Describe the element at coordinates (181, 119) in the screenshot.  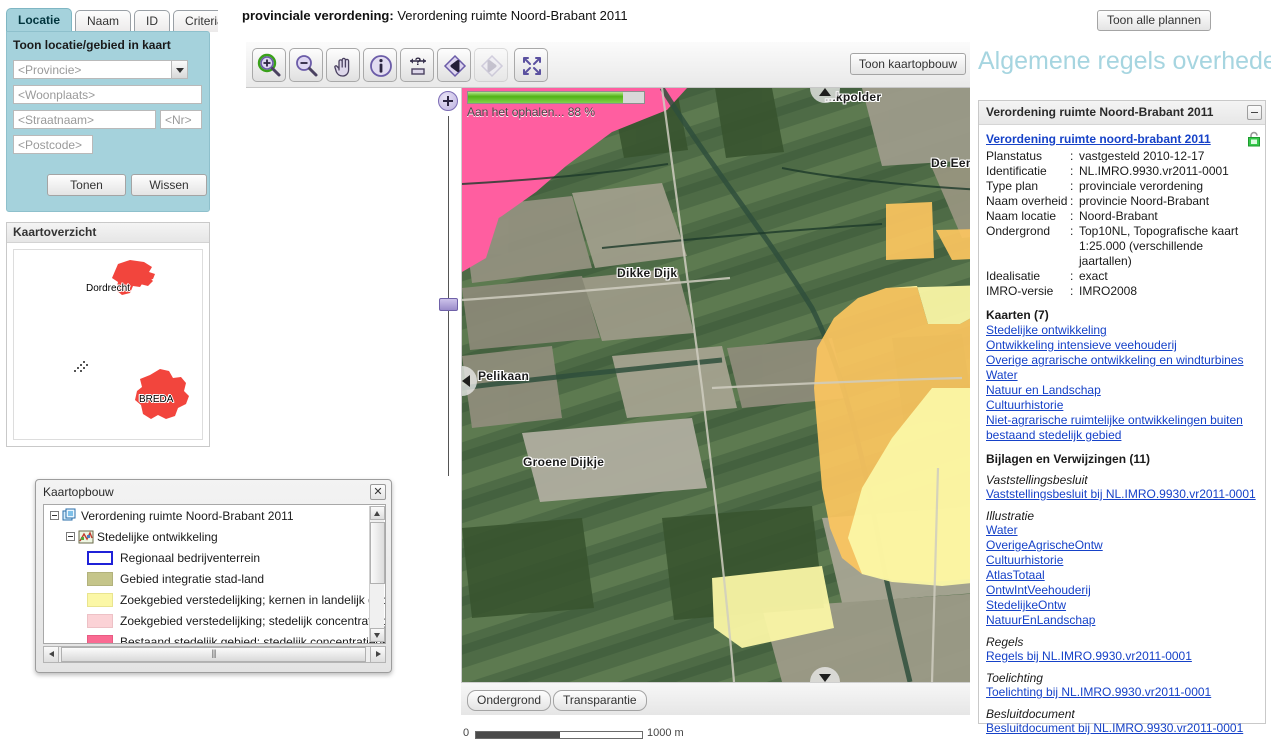
I see `house-number-input` at that location.